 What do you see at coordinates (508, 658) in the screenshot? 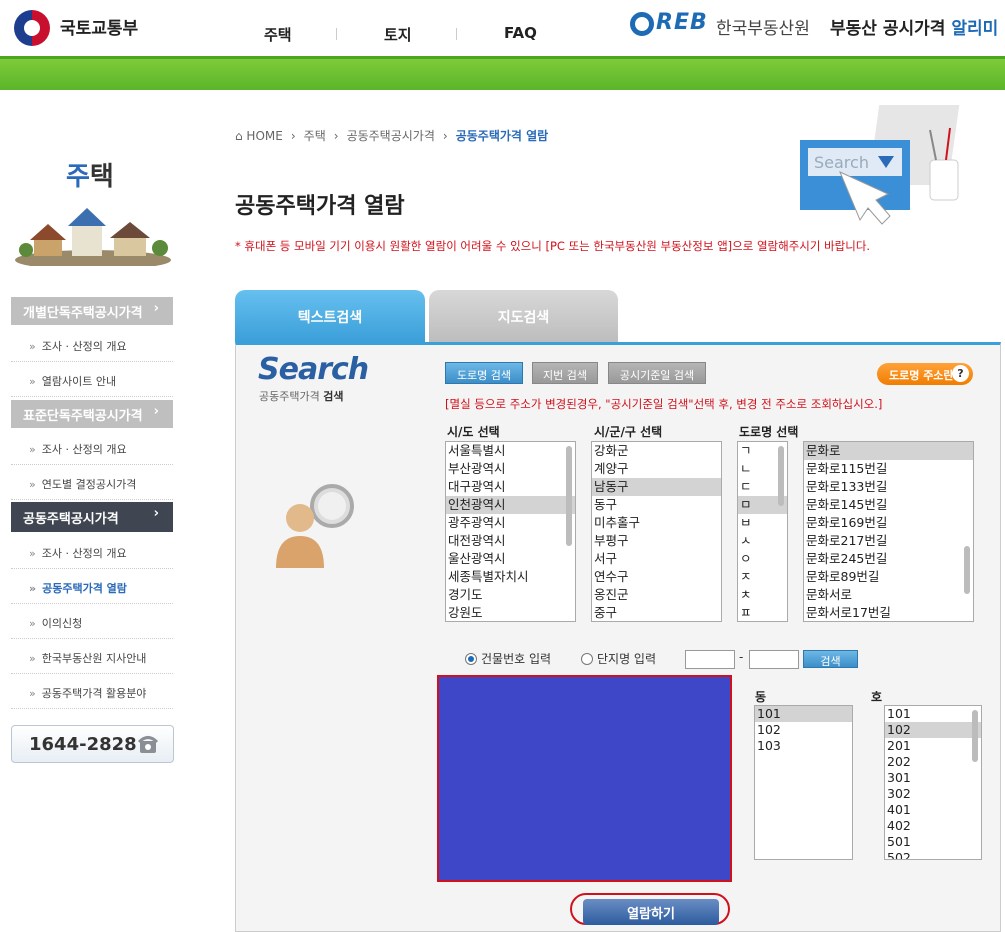
I see `radio-building-number: 건물번호 입력` at bounding box center [508, 658].